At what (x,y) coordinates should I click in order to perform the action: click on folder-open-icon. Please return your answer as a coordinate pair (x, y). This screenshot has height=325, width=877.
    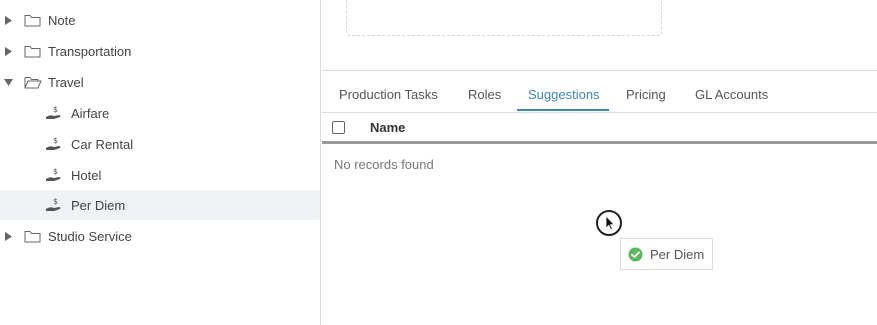
    Looking at the image, I should click on (33, 82).